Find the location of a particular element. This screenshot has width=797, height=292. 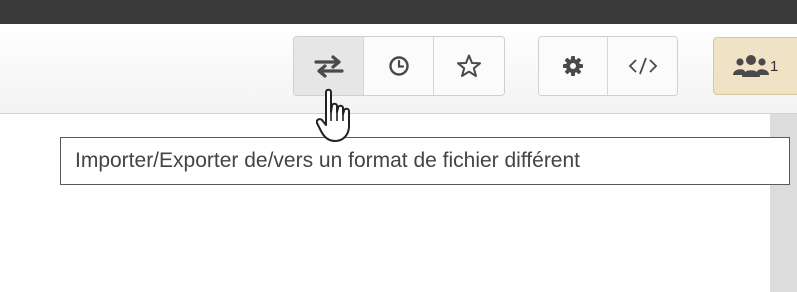

history-button-group is located at coordinates (399, 66).